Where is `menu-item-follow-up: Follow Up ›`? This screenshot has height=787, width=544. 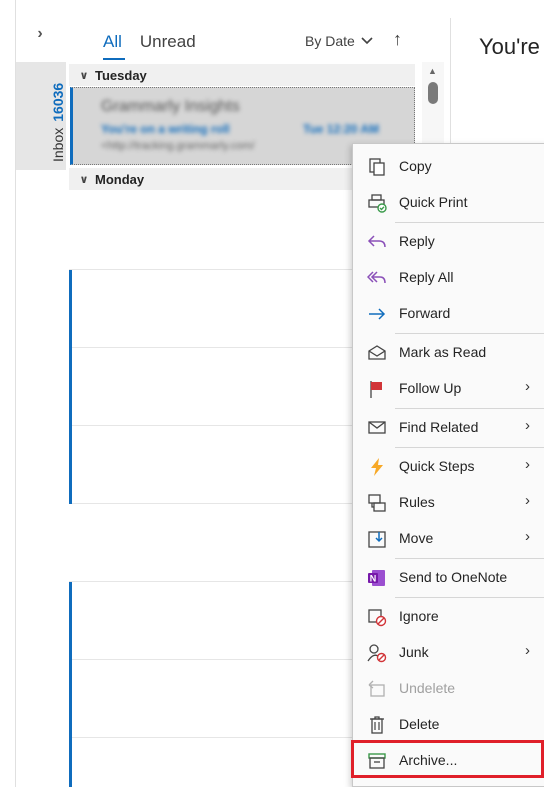
menu-item-follow-up: Follow Up › is located at coordinates (448, 388).